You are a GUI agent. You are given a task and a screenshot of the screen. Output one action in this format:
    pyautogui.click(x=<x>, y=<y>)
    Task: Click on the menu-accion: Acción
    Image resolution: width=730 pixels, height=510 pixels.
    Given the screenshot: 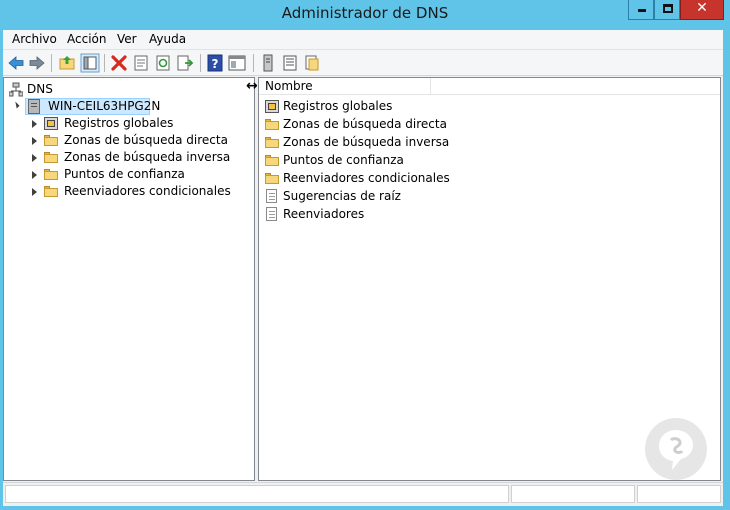 What is the action you would take?
    pyautogui.click(x=86, y=39)
    